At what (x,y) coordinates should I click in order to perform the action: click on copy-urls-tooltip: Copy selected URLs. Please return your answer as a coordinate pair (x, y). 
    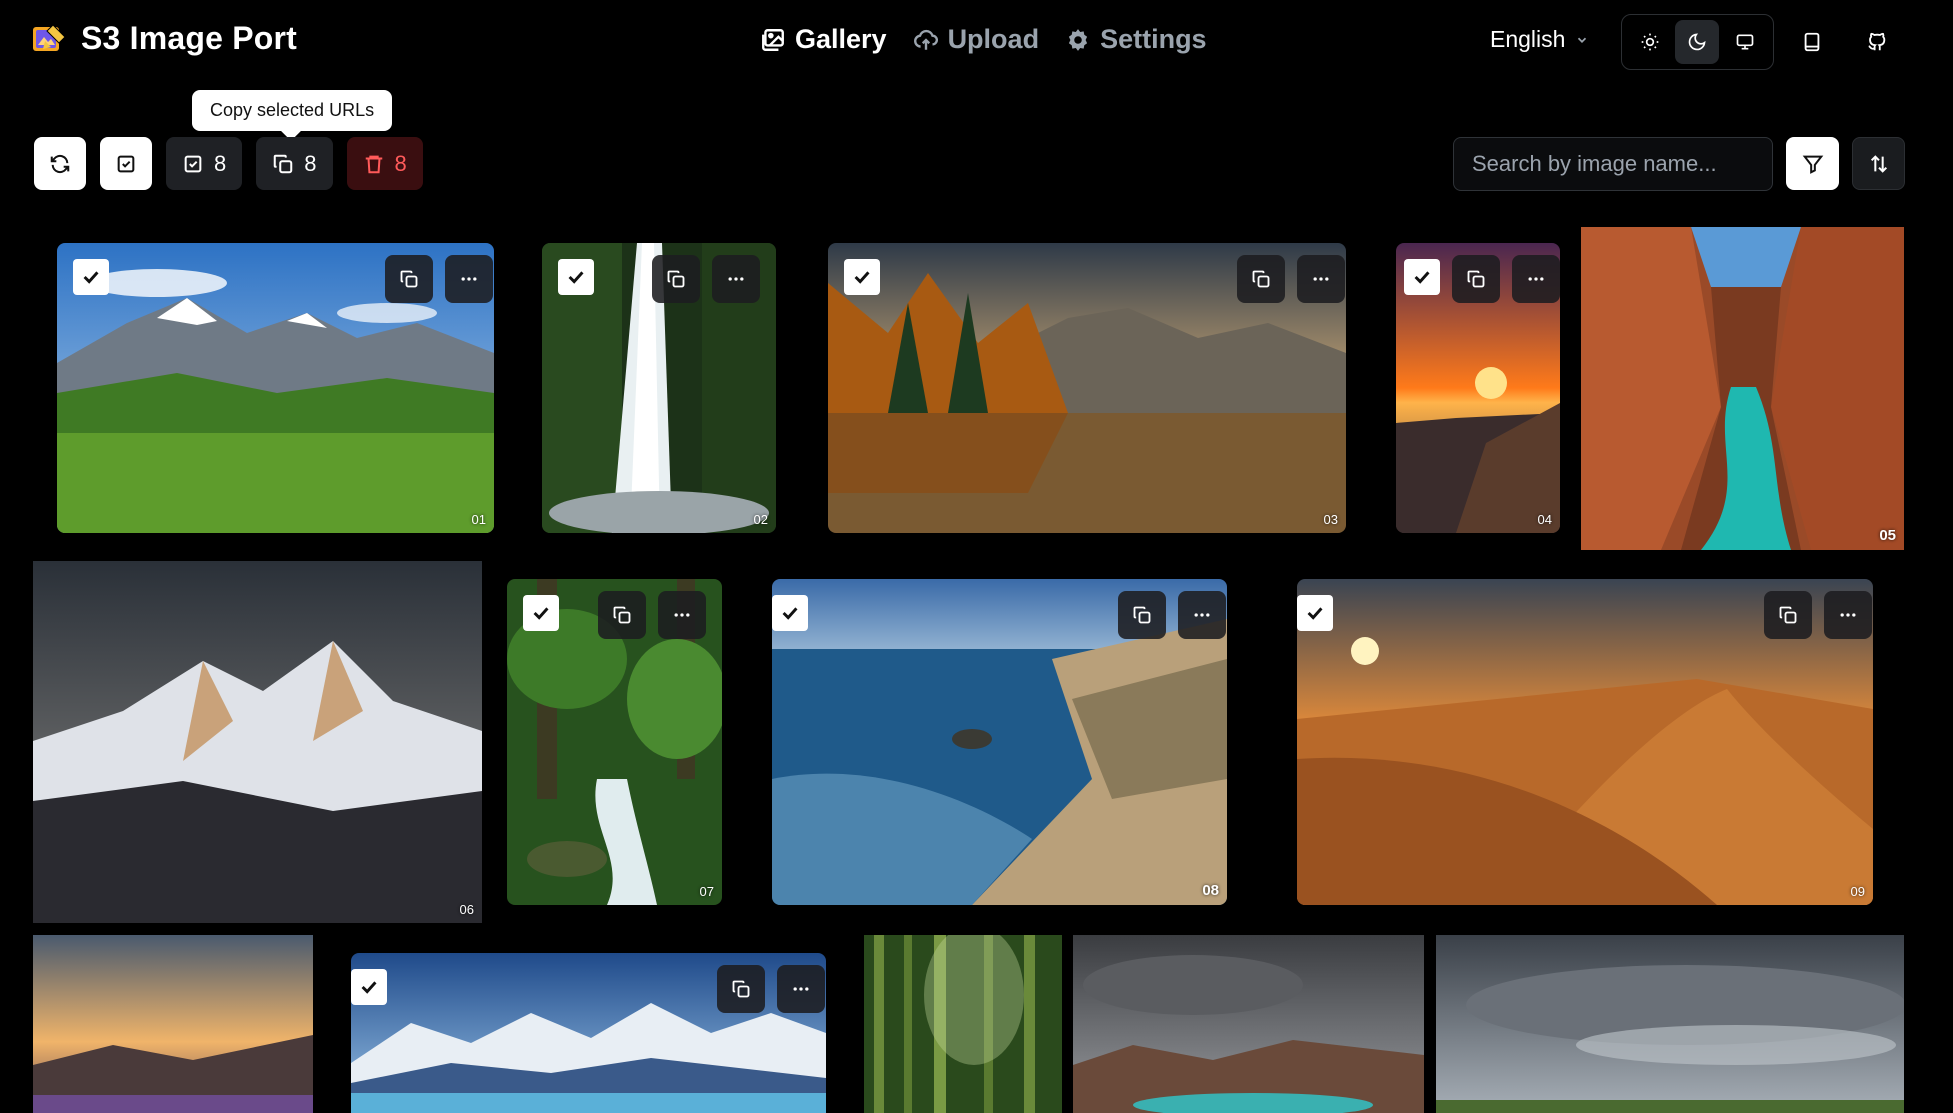
    Looking at the image, I should click on (292, 110).